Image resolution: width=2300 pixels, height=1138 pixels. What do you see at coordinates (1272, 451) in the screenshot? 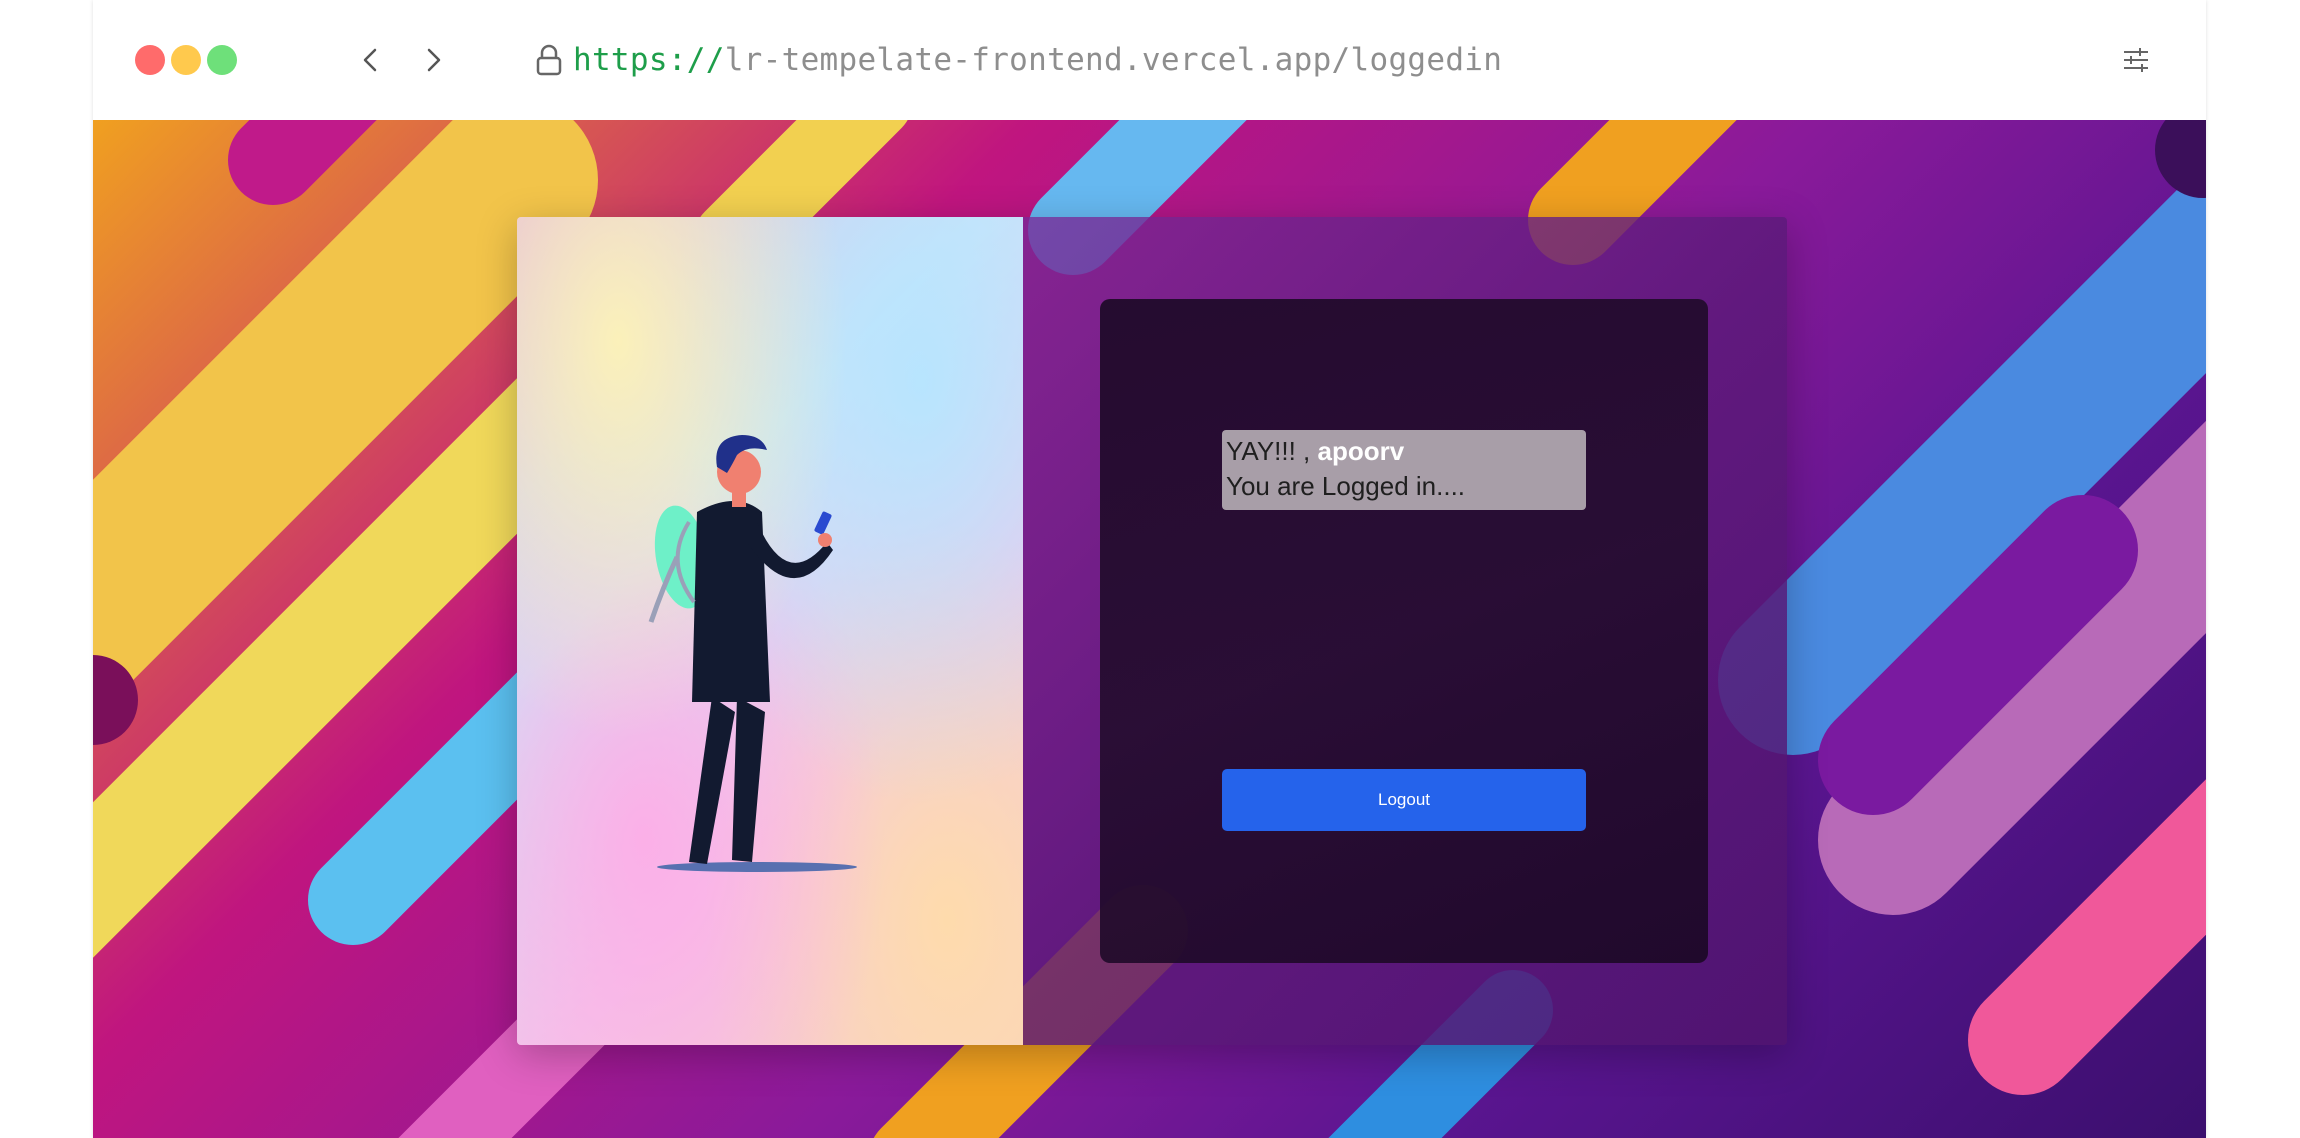
I see `greeting-prefix: YAY!!! ,` at bounding box center [1272, 451].